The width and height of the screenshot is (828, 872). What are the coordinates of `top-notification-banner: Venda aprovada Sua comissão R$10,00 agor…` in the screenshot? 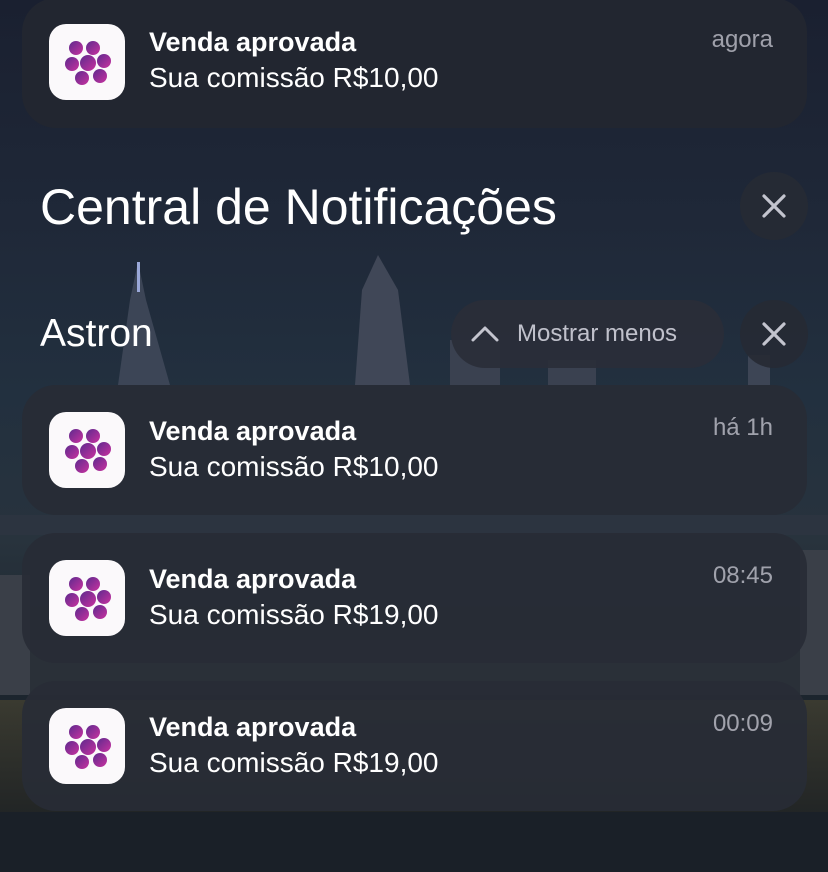 It's located at (414, 64).